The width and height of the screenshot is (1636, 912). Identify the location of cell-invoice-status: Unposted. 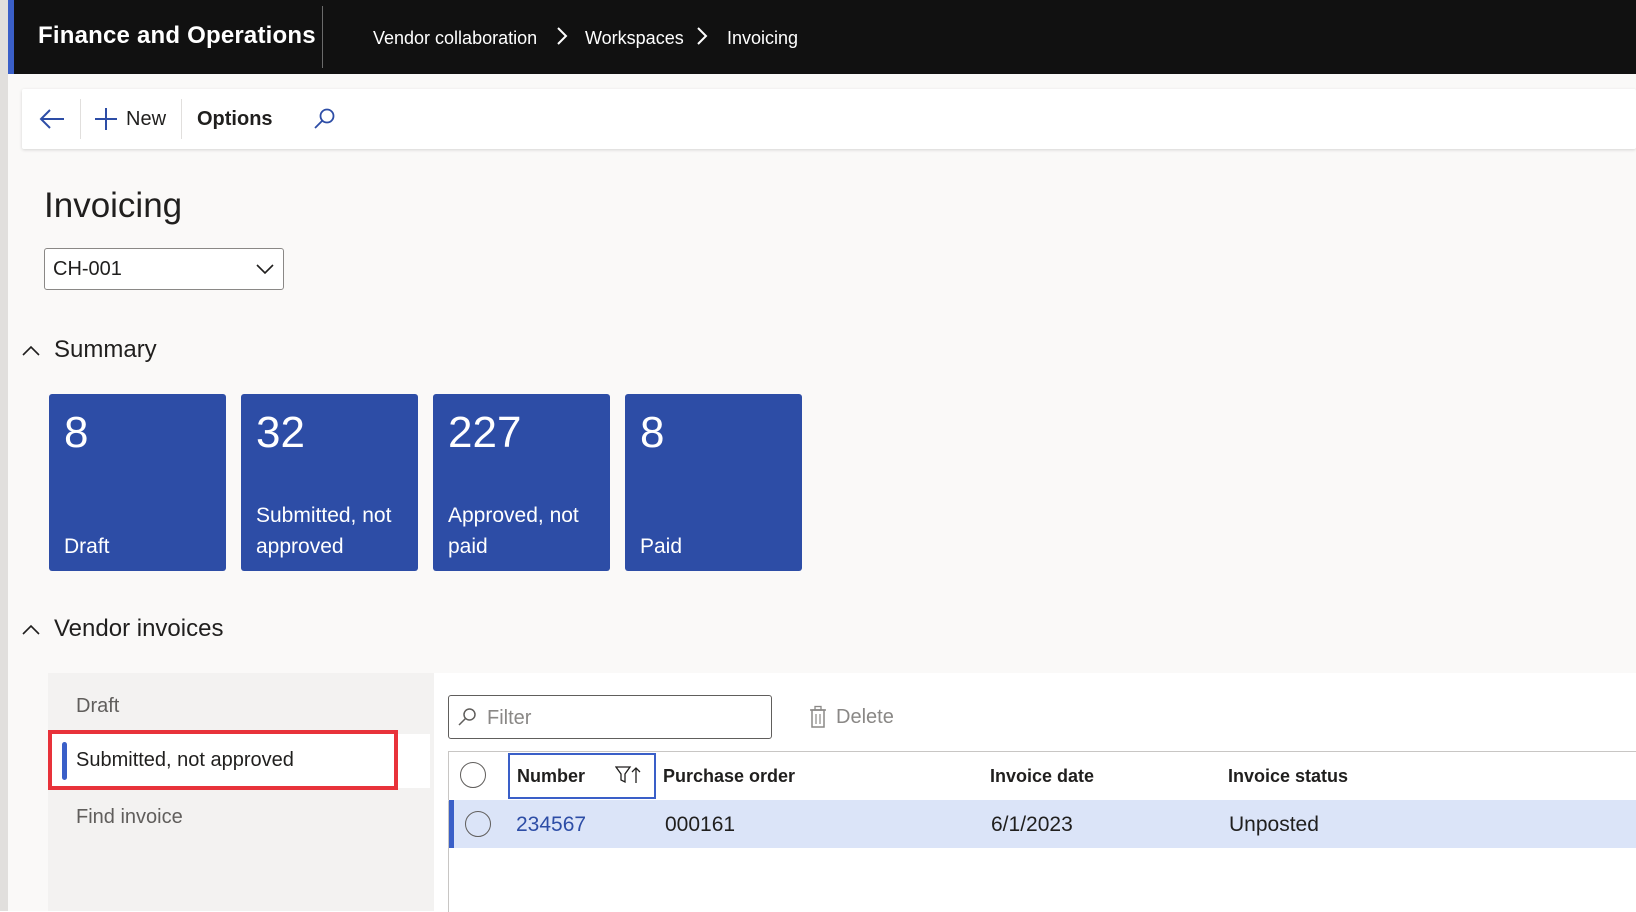
(1274, 824).